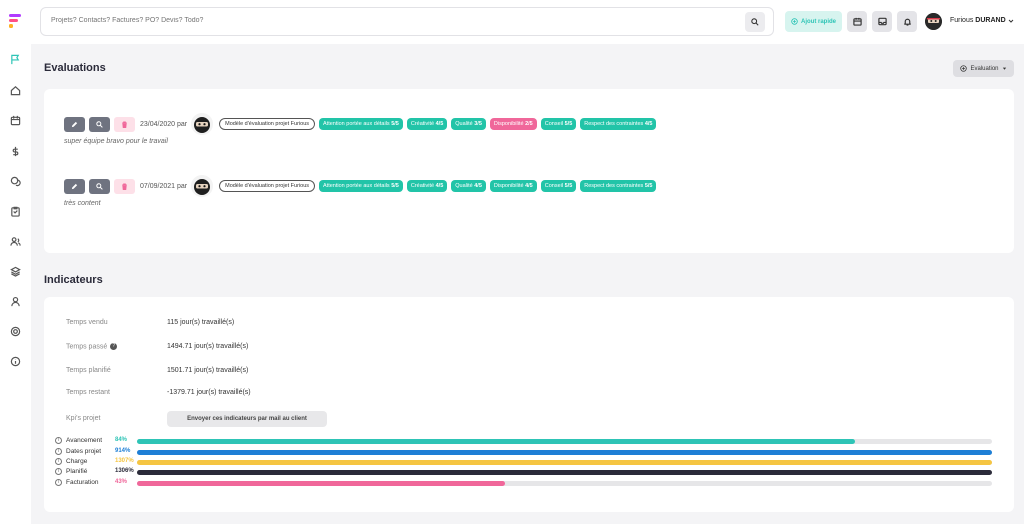 The image size is (1024, 524). I want to click on help-icon: ?, so click(114, 346).